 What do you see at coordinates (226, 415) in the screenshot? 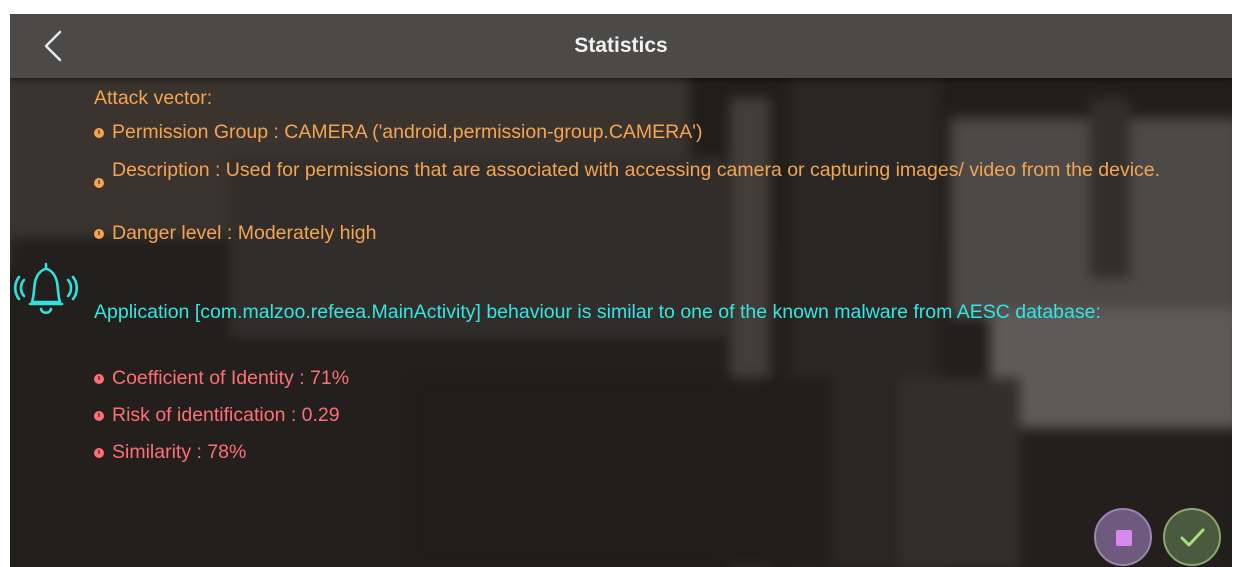
I see `risk-of-identification-text: Risk of identification : 0.29` at bounding box center [226, 415].